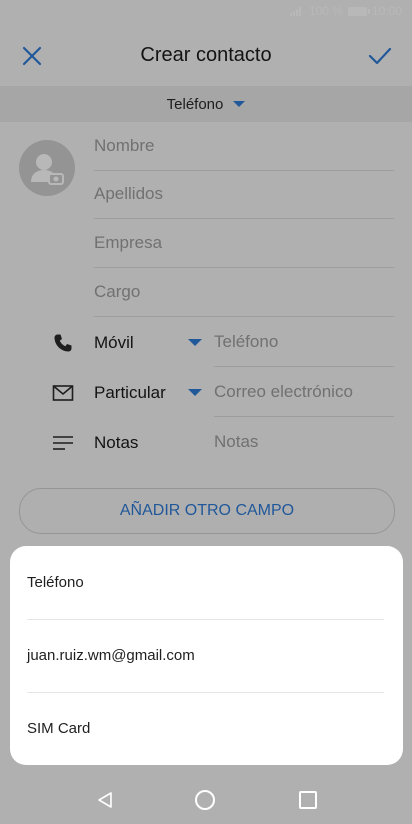  I want to click on system-nav-bar, so click(206, 799).